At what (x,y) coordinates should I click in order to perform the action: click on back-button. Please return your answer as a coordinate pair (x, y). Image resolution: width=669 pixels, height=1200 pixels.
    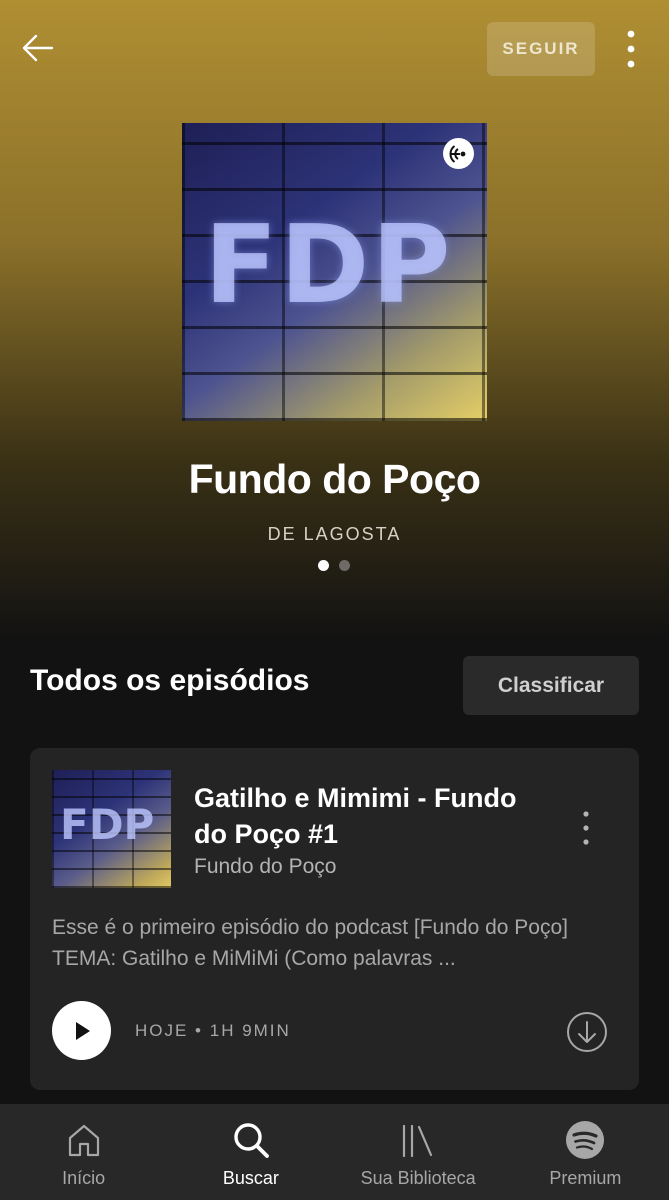
    Looking at the image, I should click on (38, 48).